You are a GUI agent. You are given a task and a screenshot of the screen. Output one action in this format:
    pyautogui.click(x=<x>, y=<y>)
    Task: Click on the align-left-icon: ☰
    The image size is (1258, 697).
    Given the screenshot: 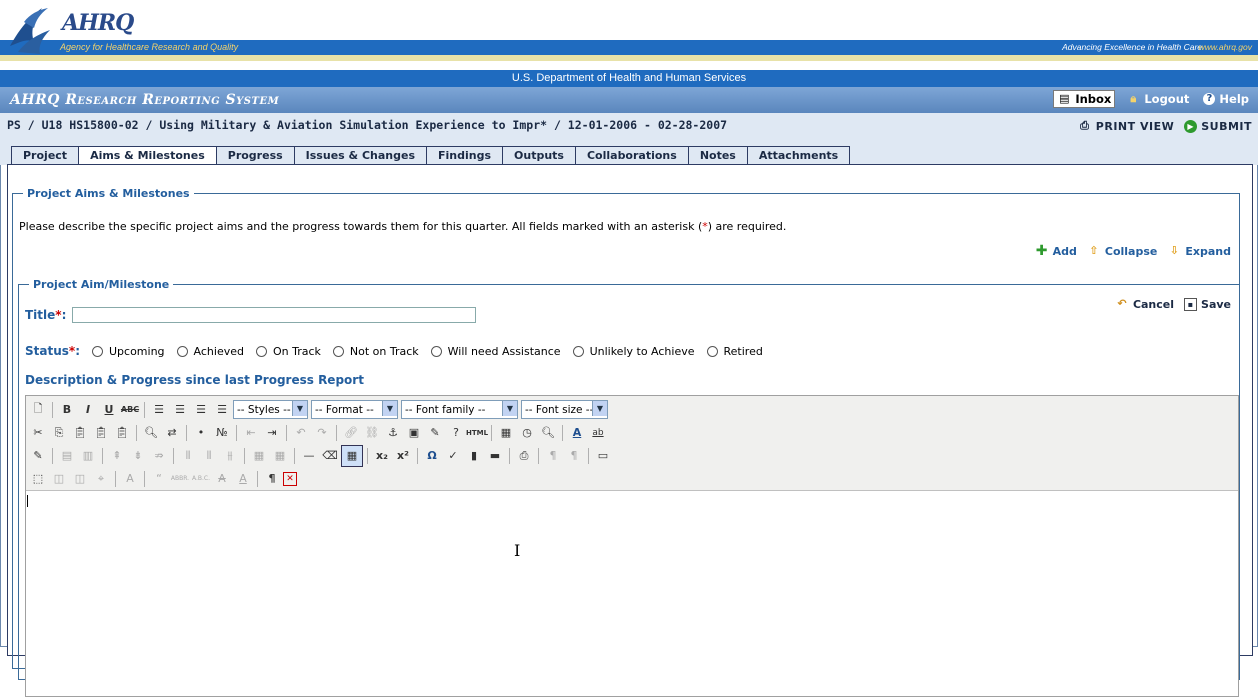 What is the action you would take?
    pyautogui.click(x=159, y=410)
    